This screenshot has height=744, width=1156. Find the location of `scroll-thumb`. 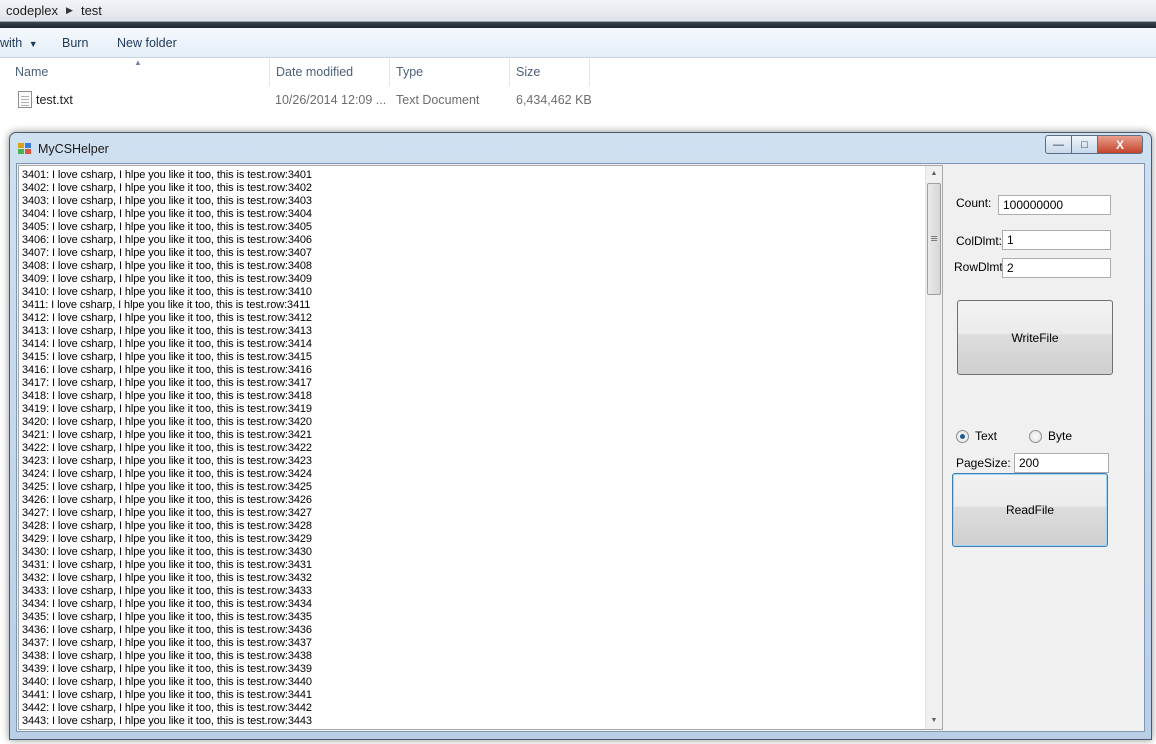

scroll-thumb is located at coordinates (934, 239).